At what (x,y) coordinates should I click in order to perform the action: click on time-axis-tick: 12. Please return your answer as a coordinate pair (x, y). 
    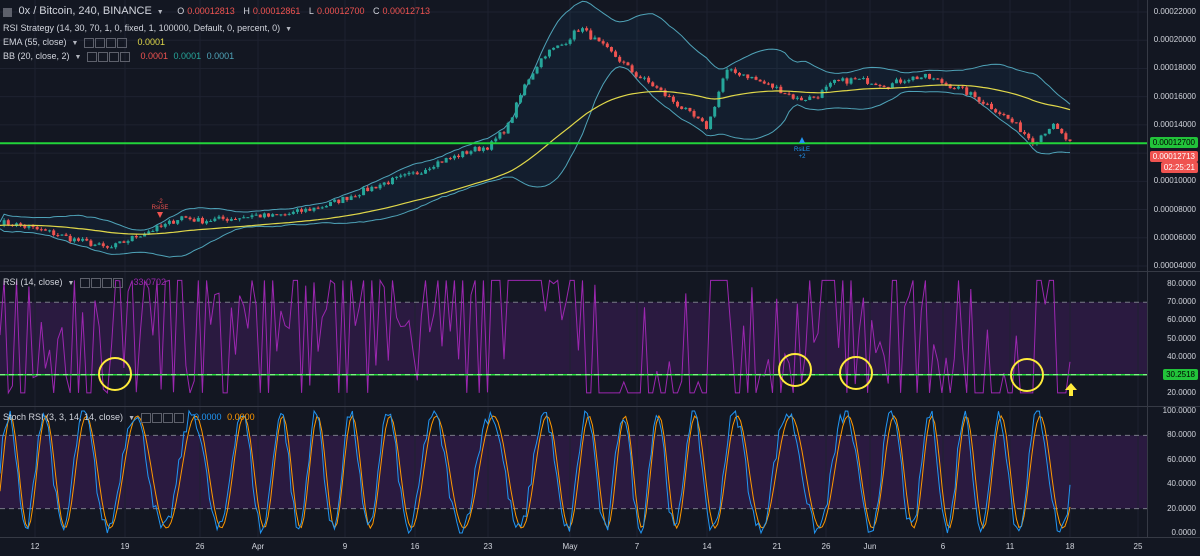
    Looking at the image, I should click on (35, 546).